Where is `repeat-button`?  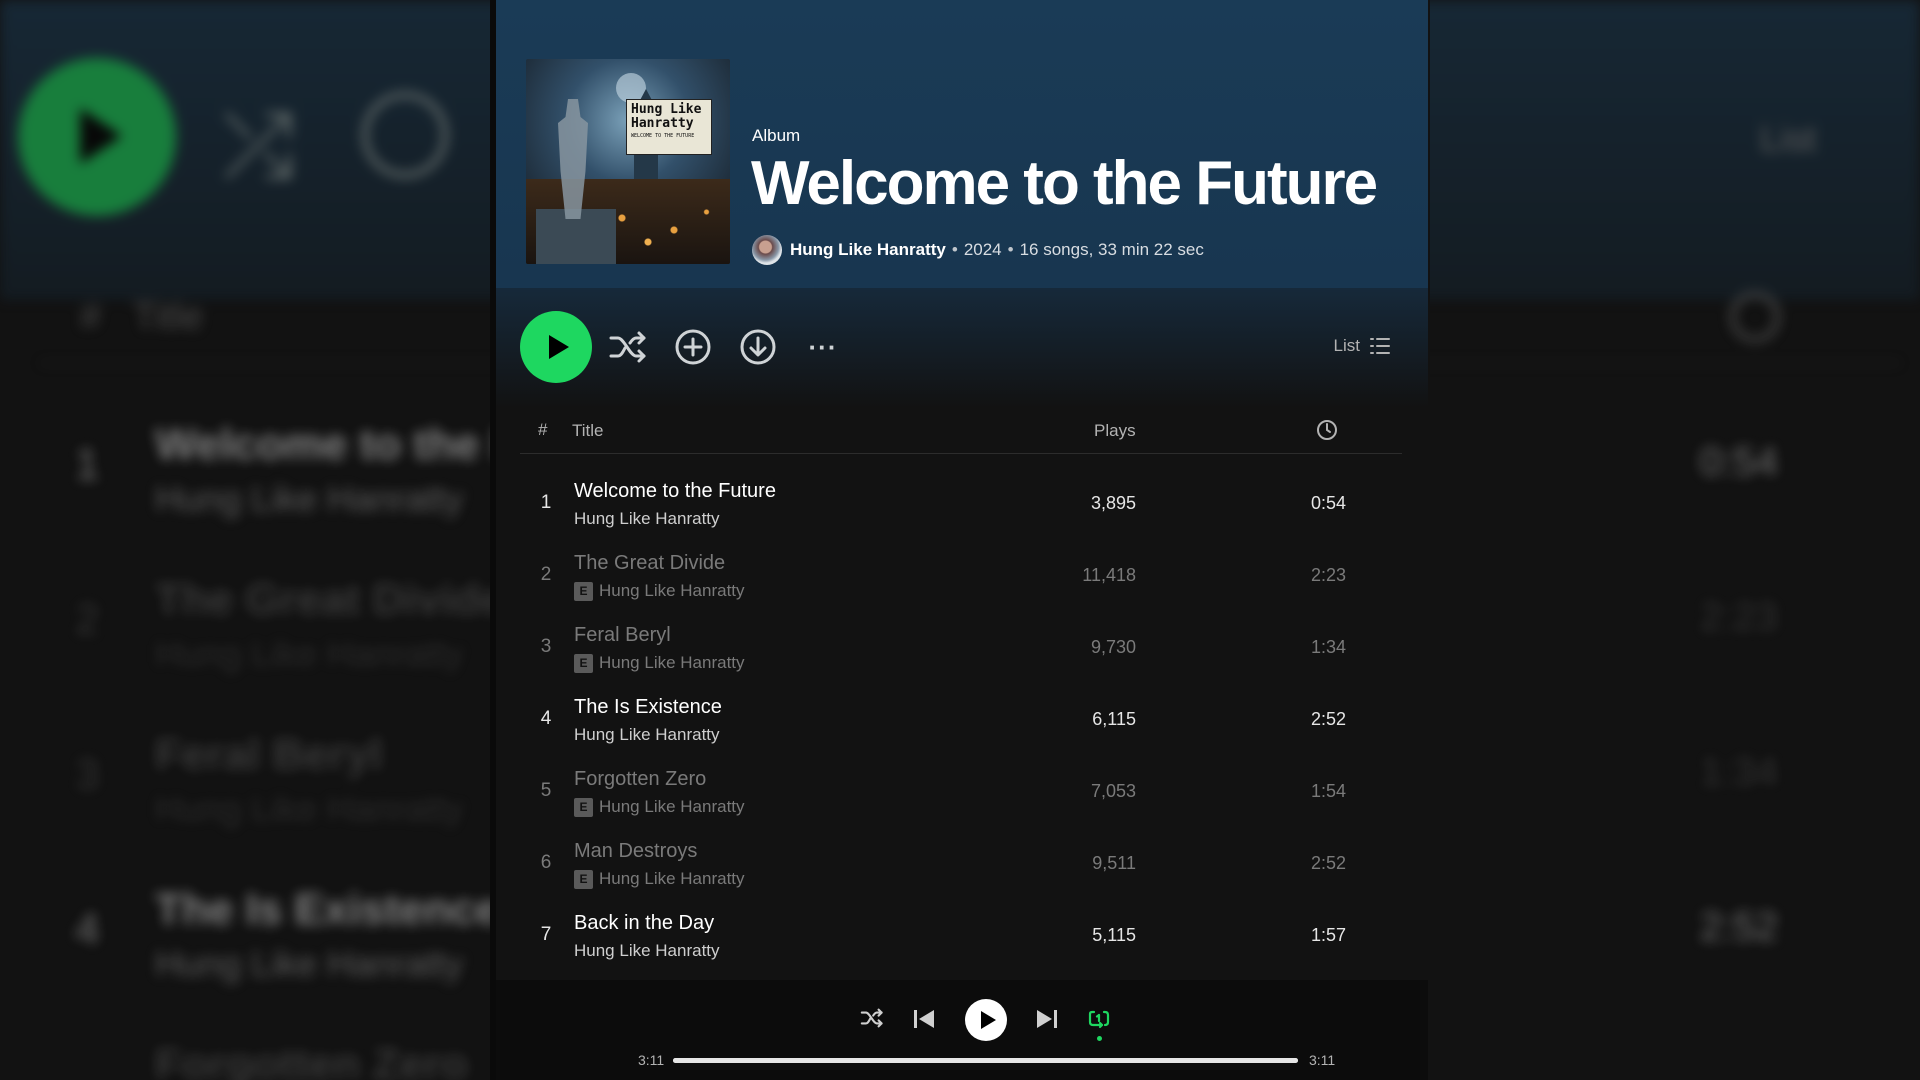 repeat-button is located at coordinates (1099, 1019).